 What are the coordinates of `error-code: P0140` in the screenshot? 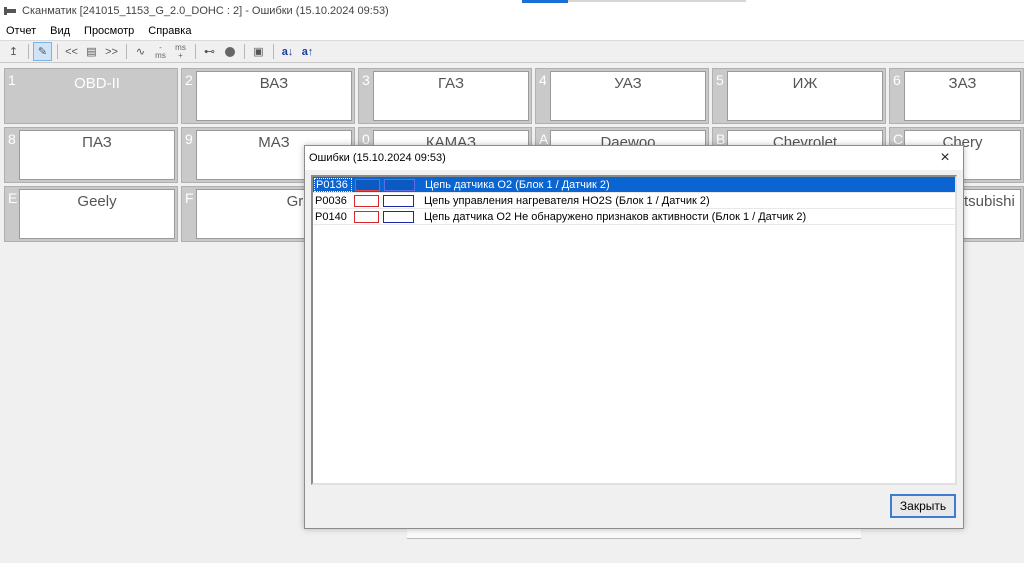 It's located at (331, 216).